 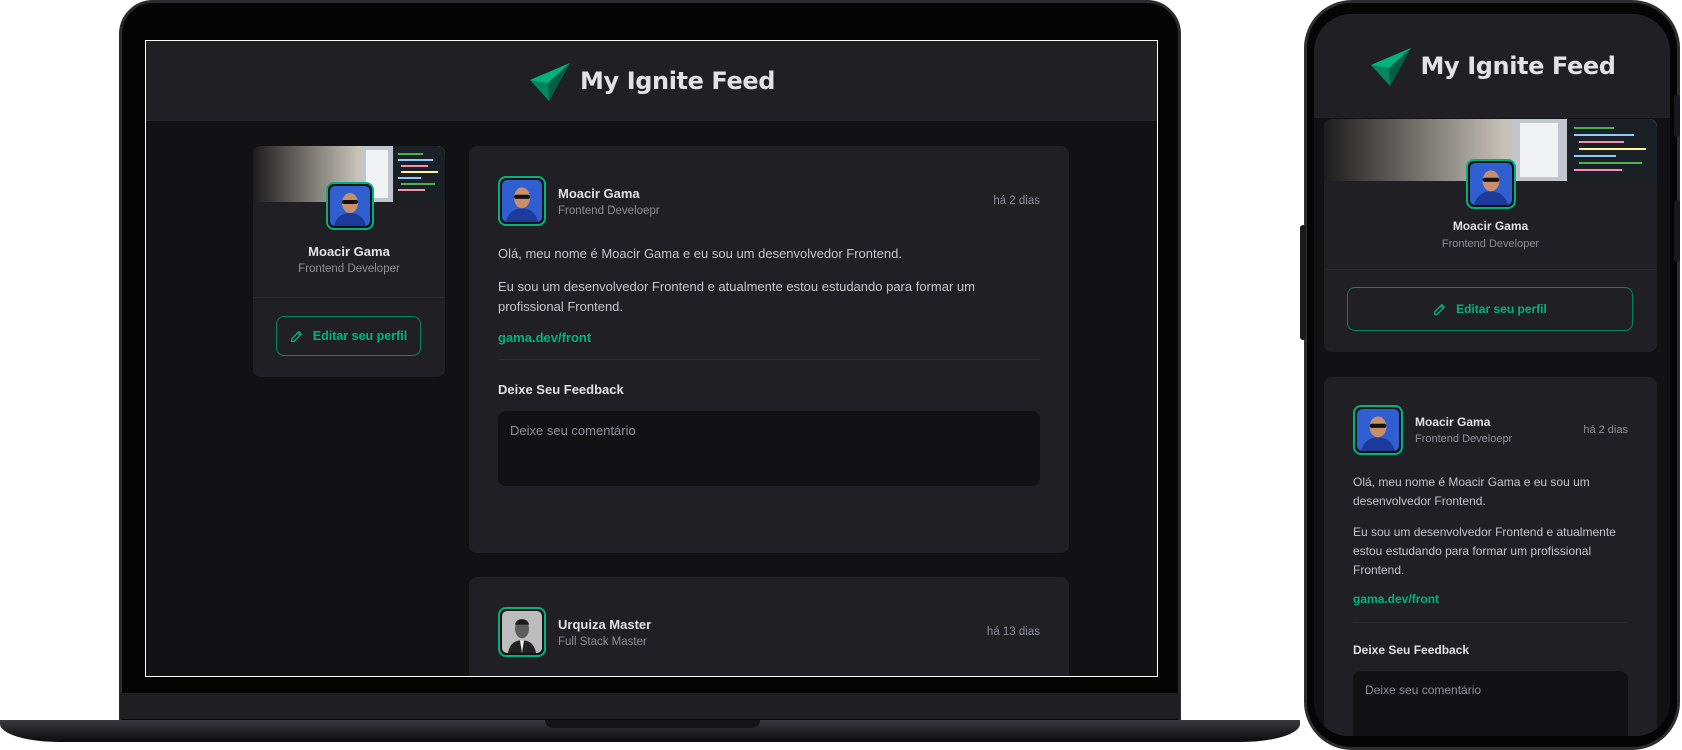 I want to click on post-author: Urquiza Master Full Stack Master, so click(x=574, y=632).